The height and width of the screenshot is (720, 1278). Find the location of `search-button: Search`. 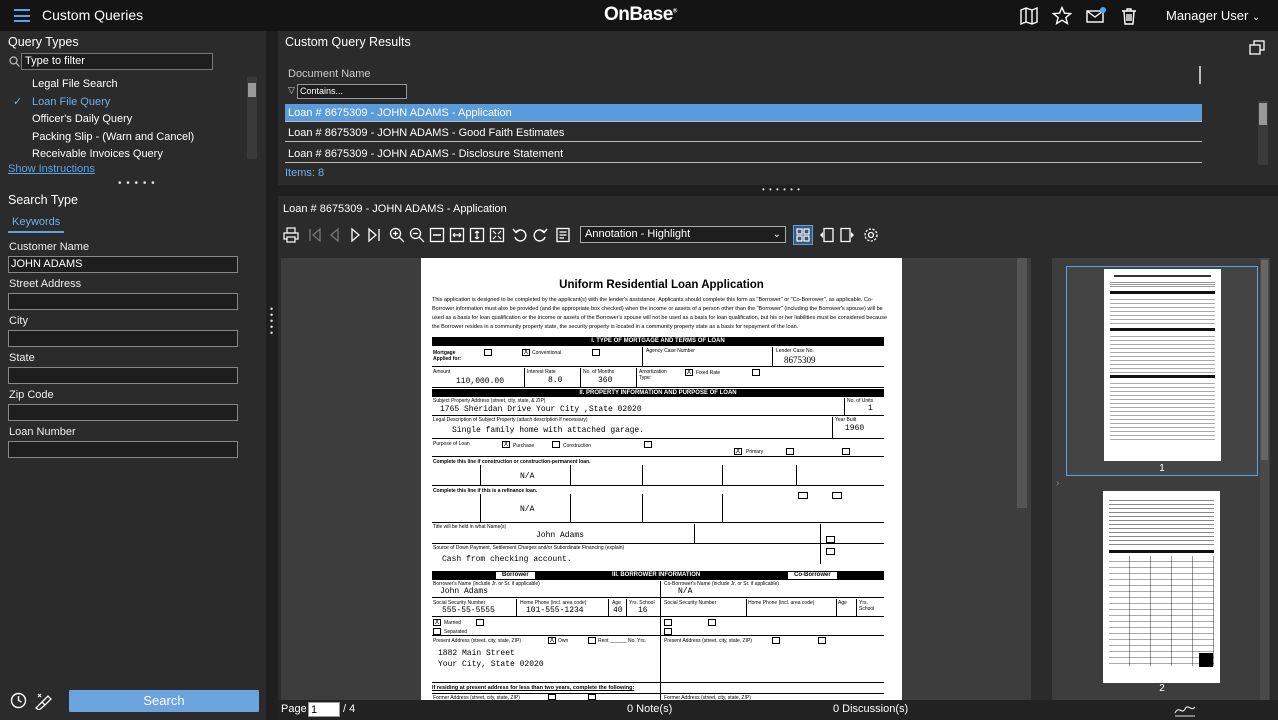

search-button: Search is located at coordinates (164, 701).